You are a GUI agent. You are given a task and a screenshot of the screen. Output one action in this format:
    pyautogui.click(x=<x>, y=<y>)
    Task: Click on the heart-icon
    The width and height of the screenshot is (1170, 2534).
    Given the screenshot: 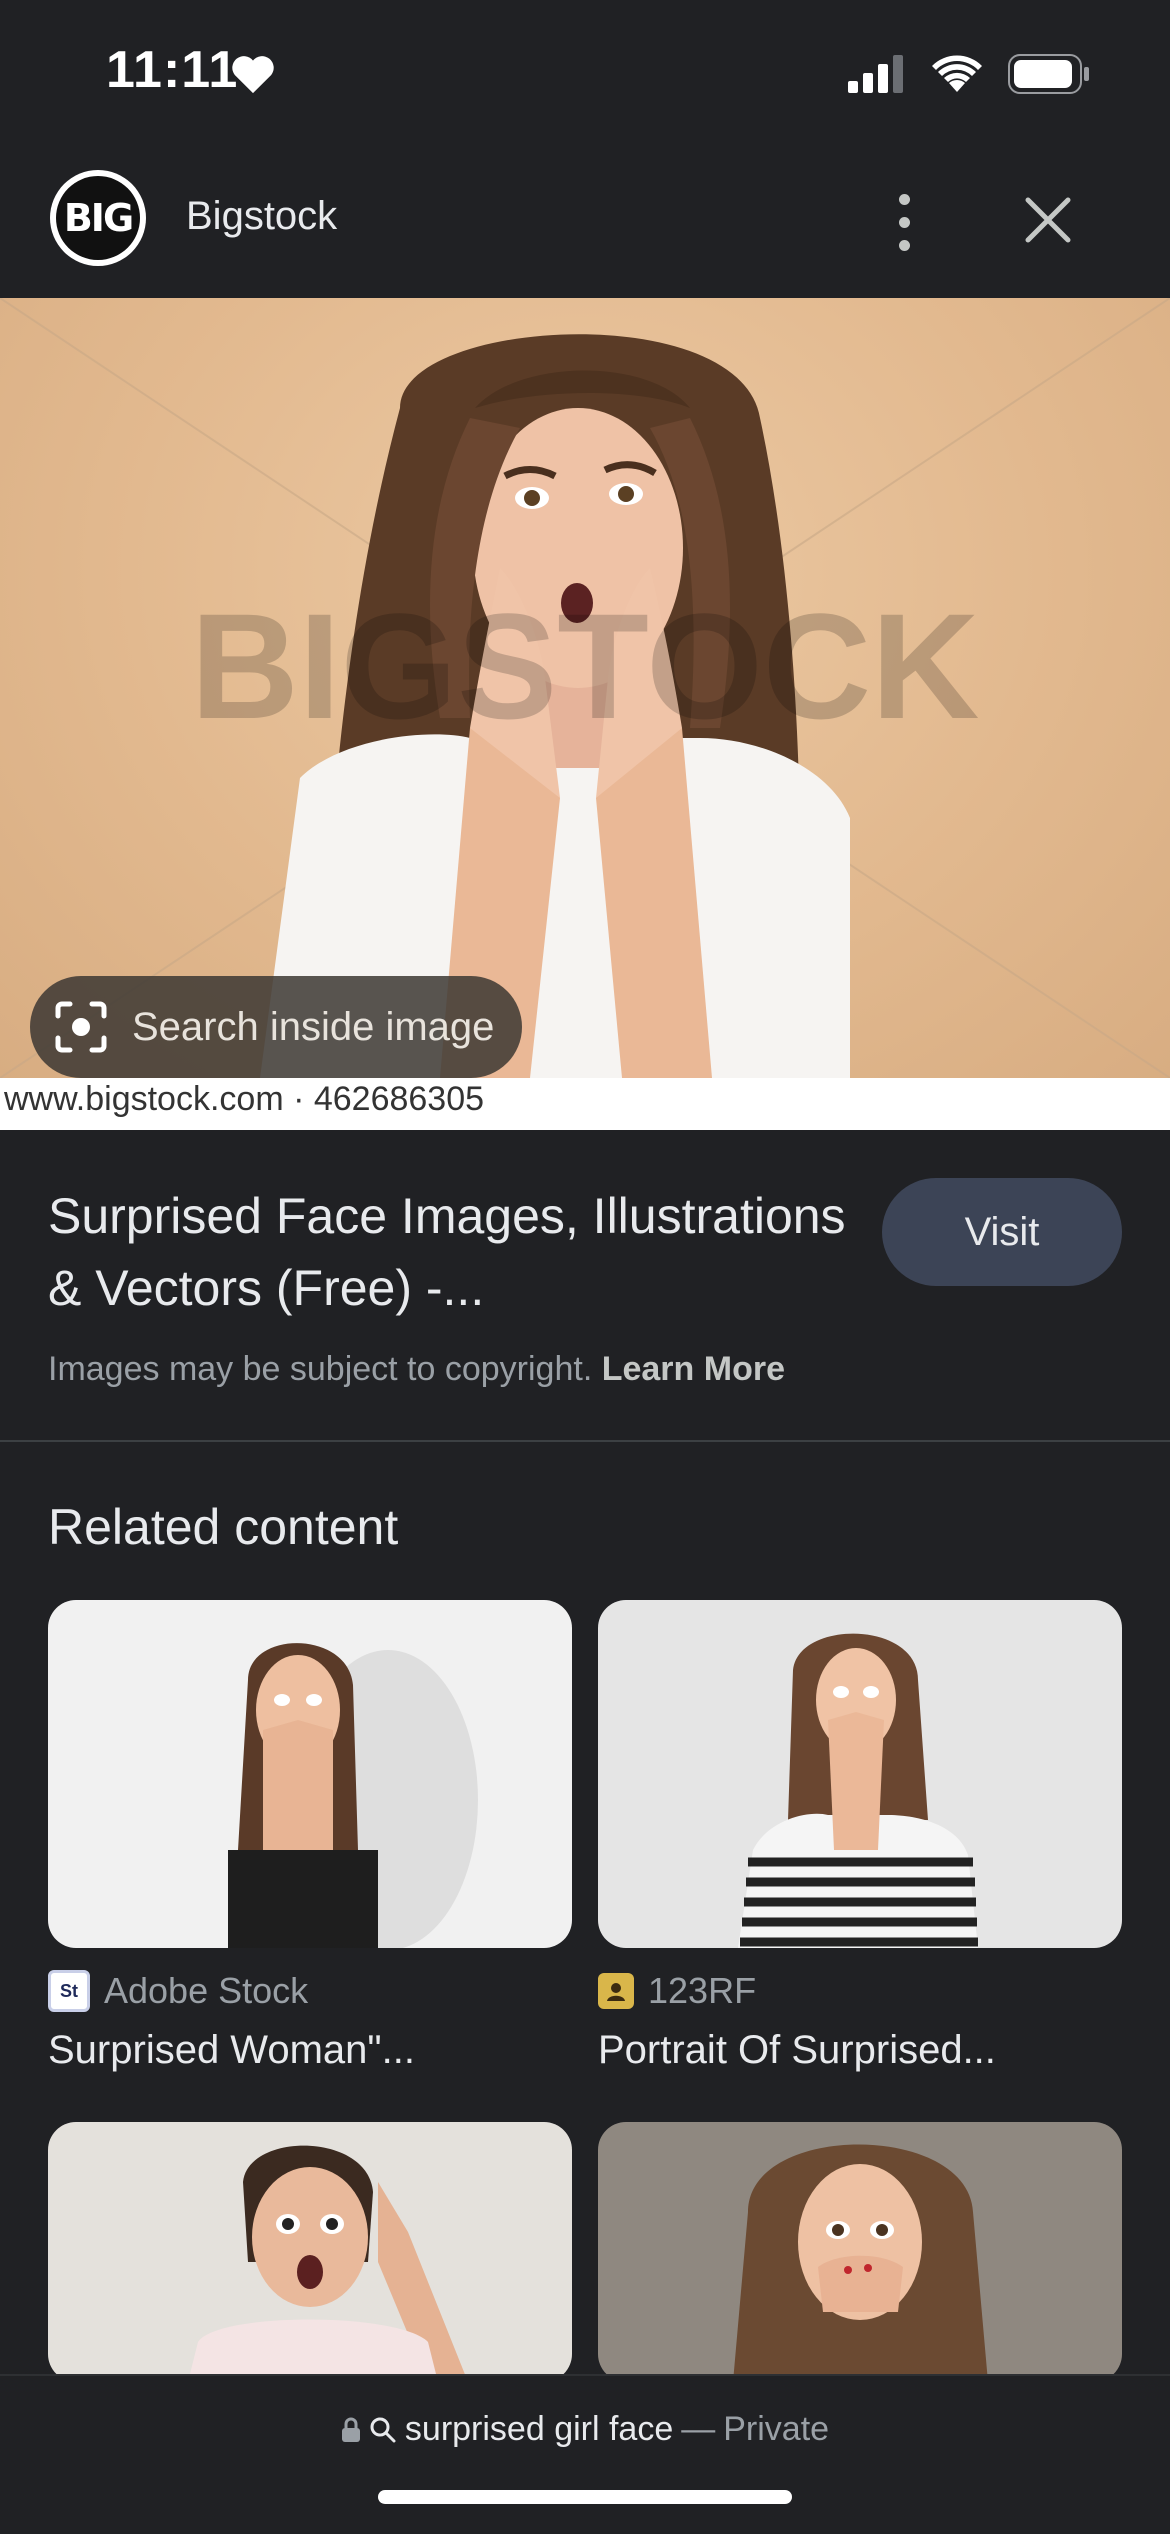 What is the action you would take?
    pyautogui.click(x=253, y=75)
    